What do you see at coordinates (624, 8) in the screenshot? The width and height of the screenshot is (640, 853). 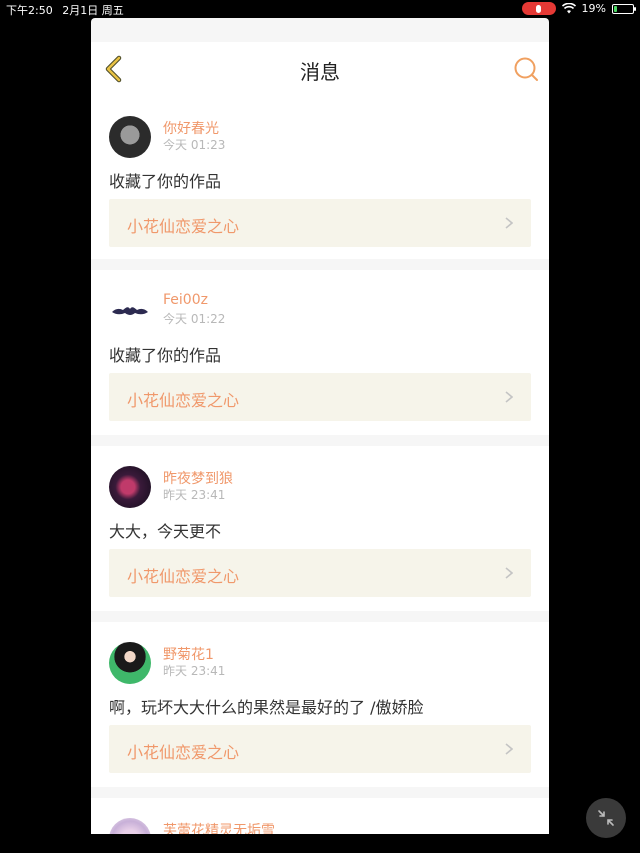 I see `battery-icon` at bounding box center [624, 8].